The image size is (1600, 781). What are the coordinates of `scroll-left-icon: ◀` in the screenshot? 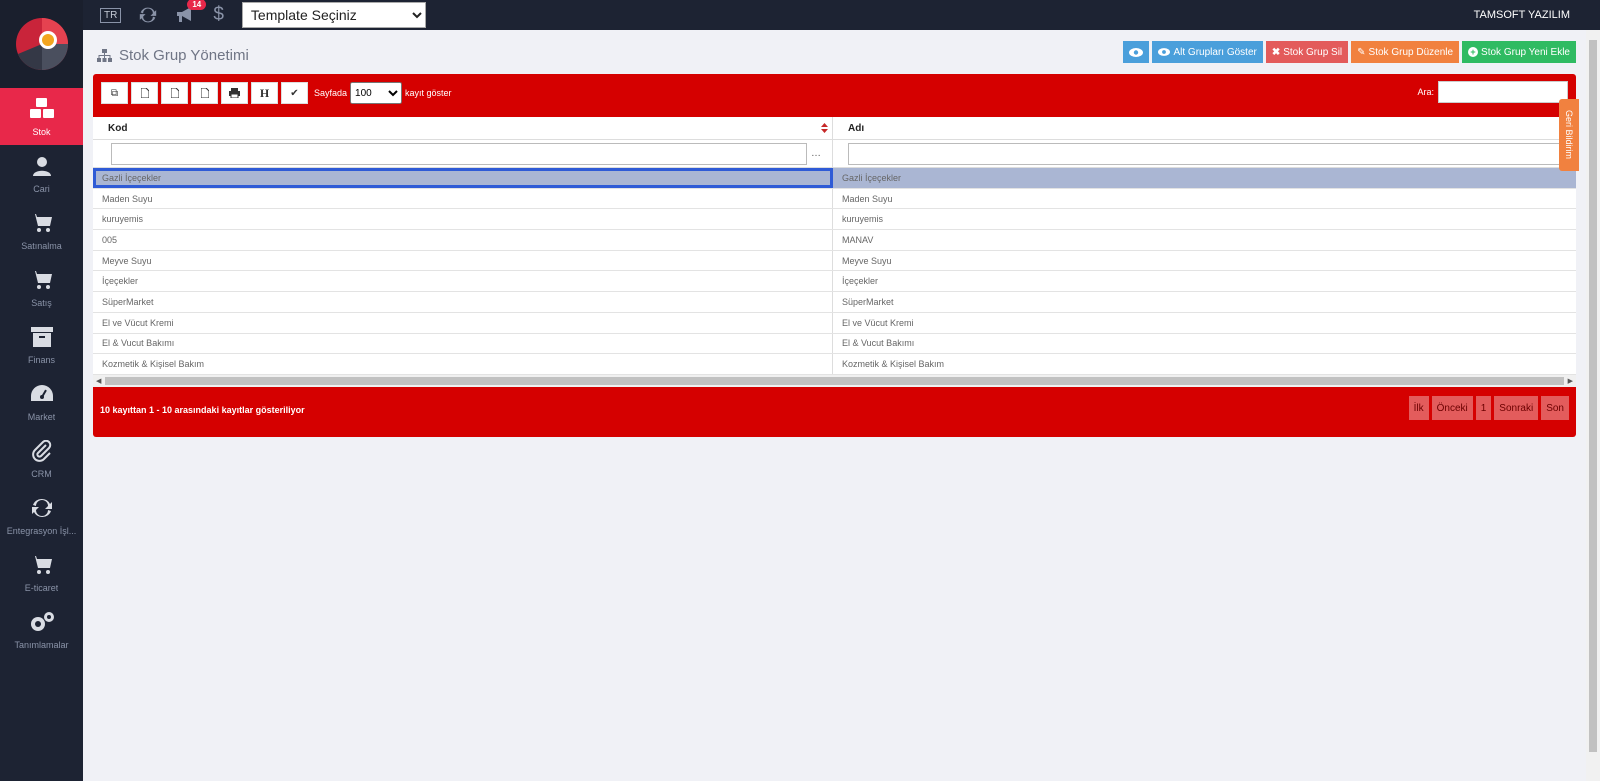 It's located at (98, 381).